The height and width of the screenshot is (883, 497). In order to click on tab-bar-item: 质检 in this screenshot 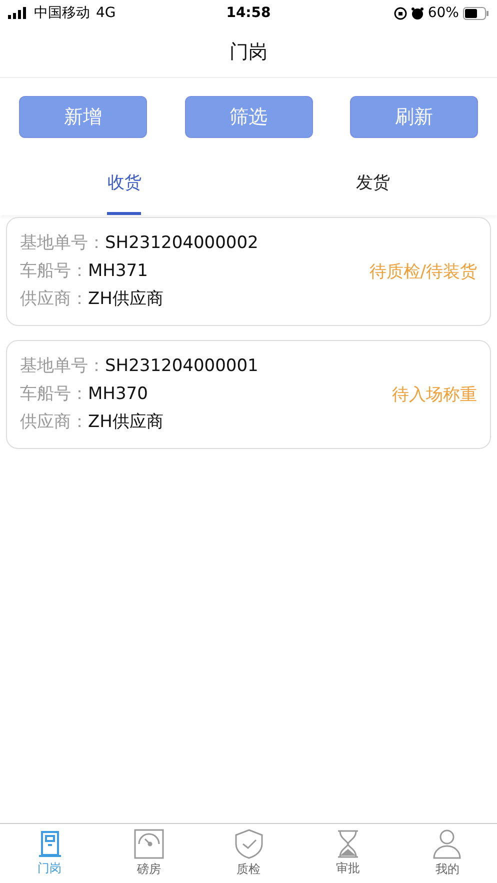, I will do `click(248, 853)`.